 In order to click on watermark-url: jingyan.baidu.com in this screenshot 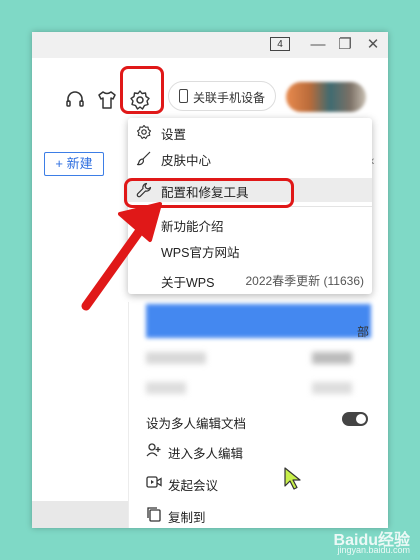, I will do `click(373, 550)`.